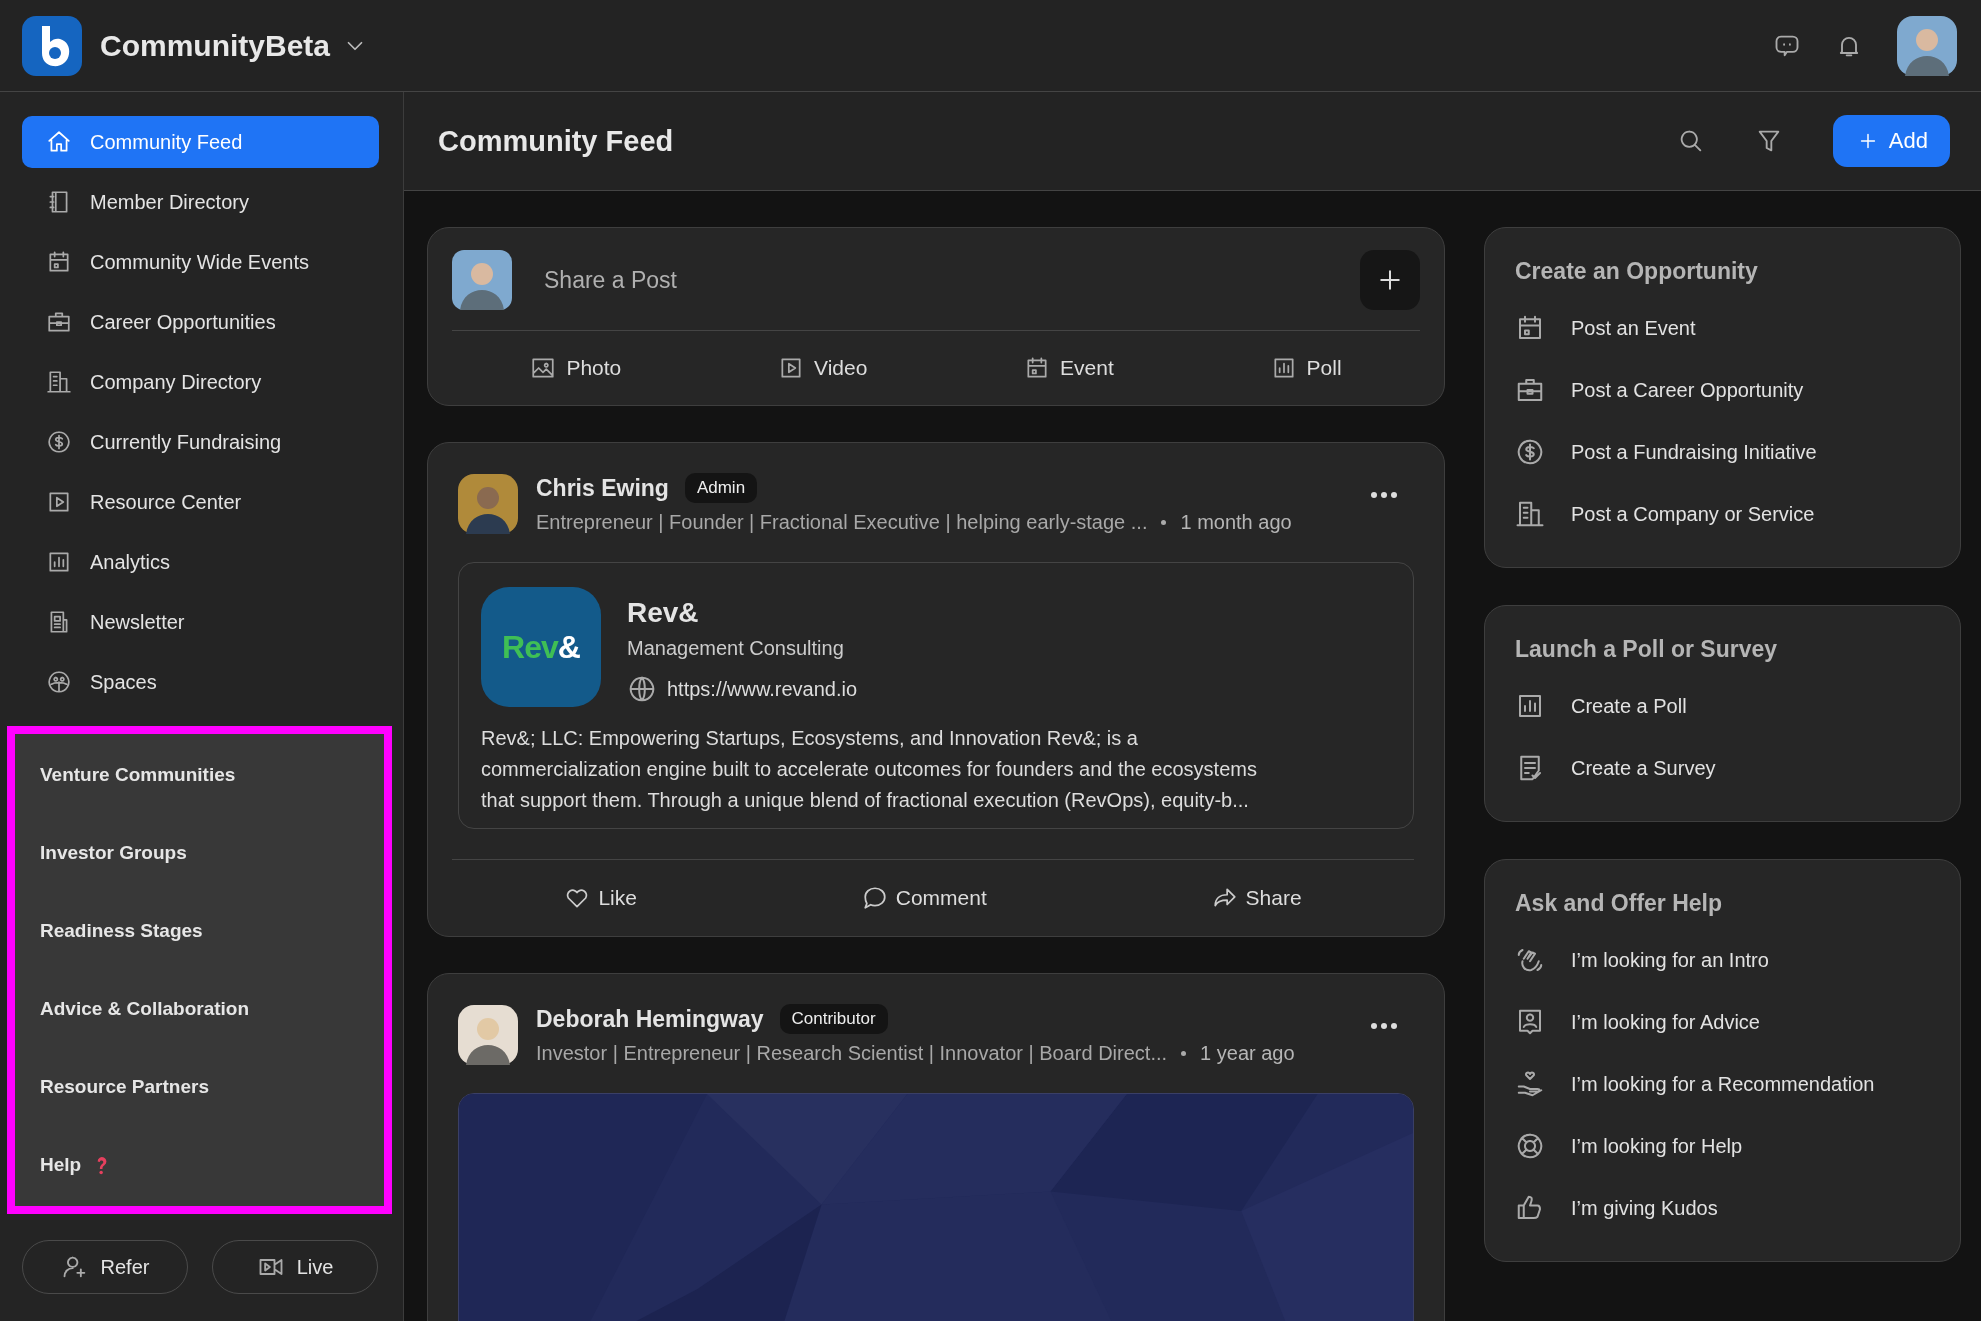 This screenshot has width=1981, height=1321. Describe the element at coordinates (199, 775) in the screenshot. I see `section-link: Venture Communities` at that location.